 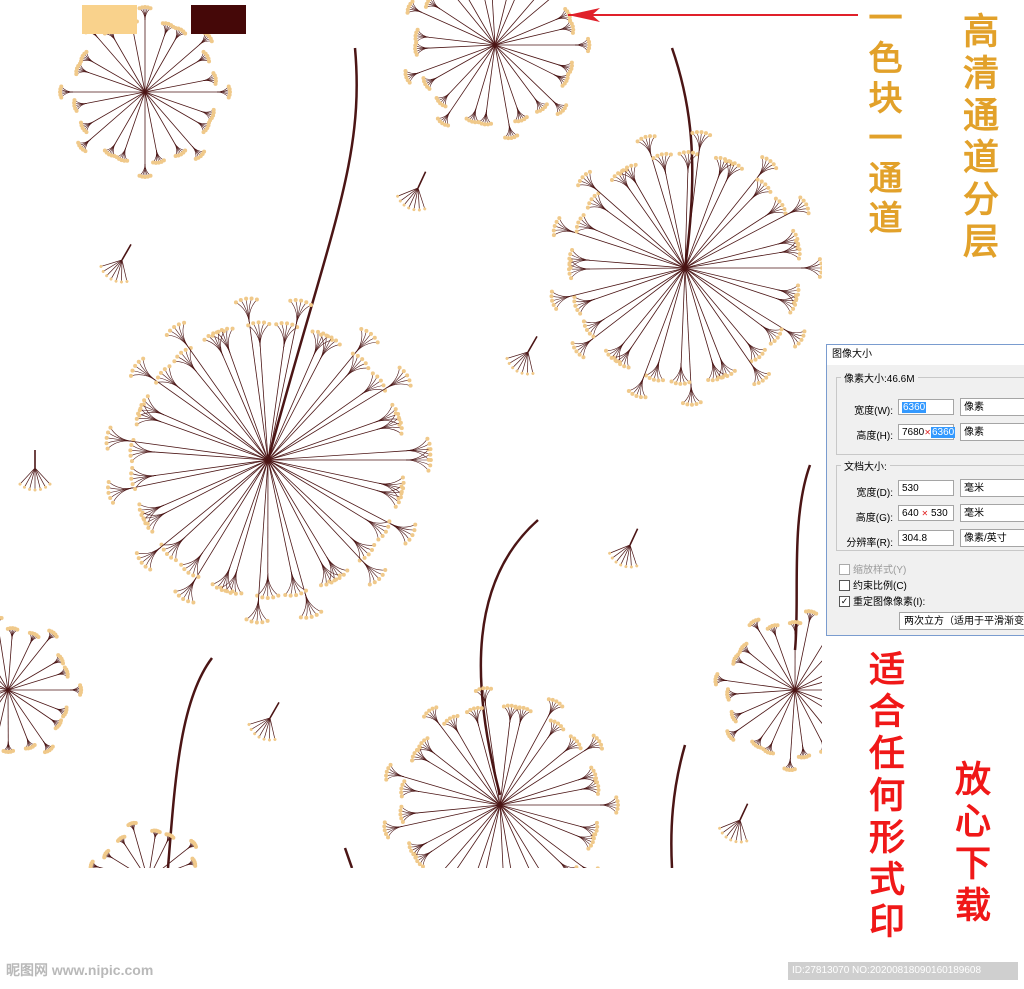 What do you see at coordinates (943, 432) in the screenshot?
I see `height-new-value: 6360` at bounding box center [943, 432].